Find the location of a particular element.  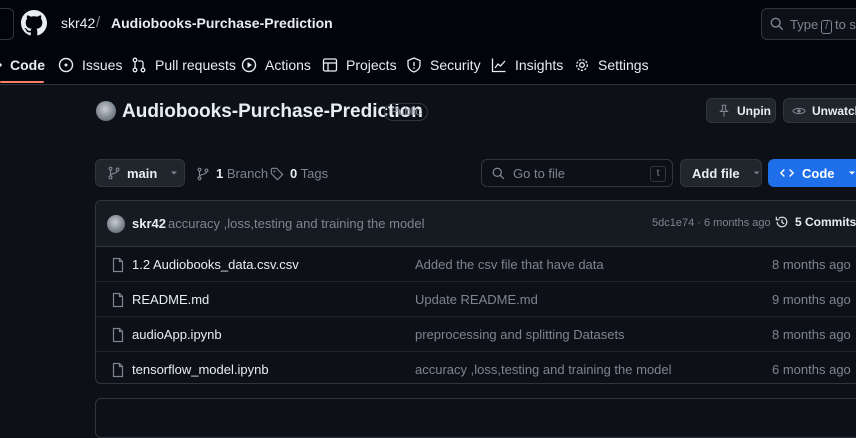

tab-code: Code is located at coordinates (22, 65).